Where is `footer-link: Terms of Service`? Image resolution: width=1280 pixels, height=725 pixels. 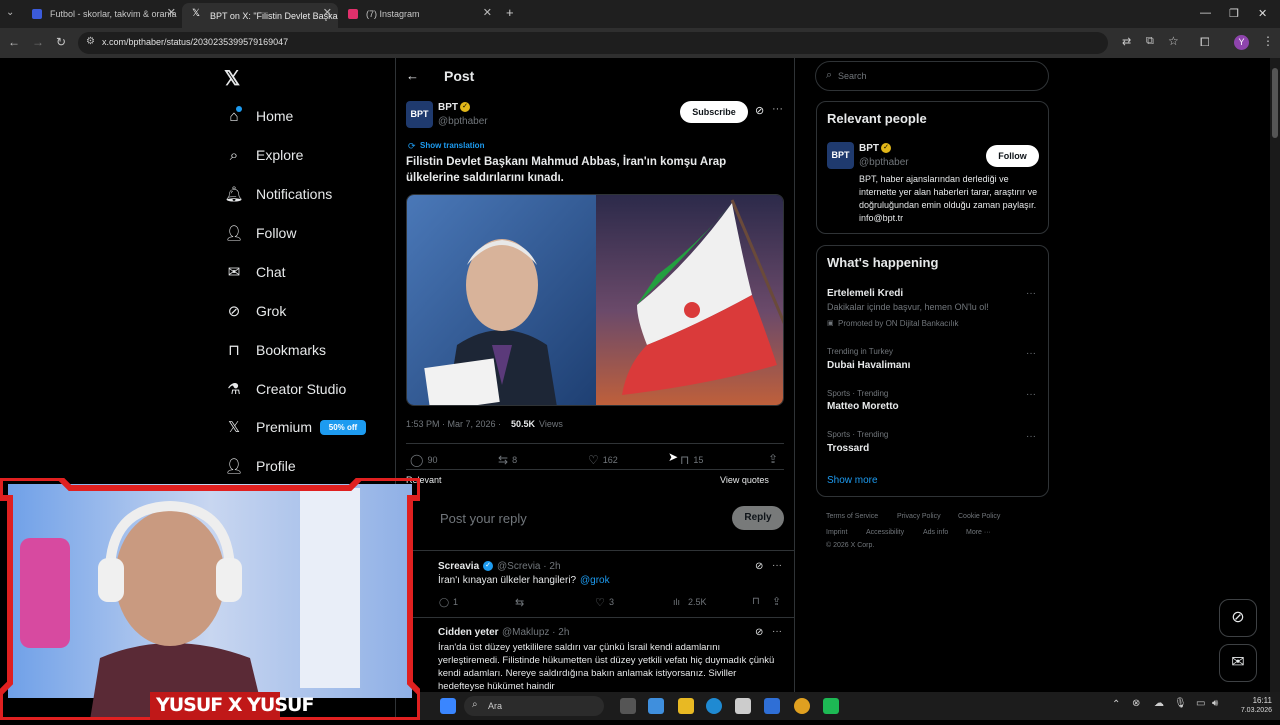 footer-link: Terms of Service is located at coordinates (852, 516).